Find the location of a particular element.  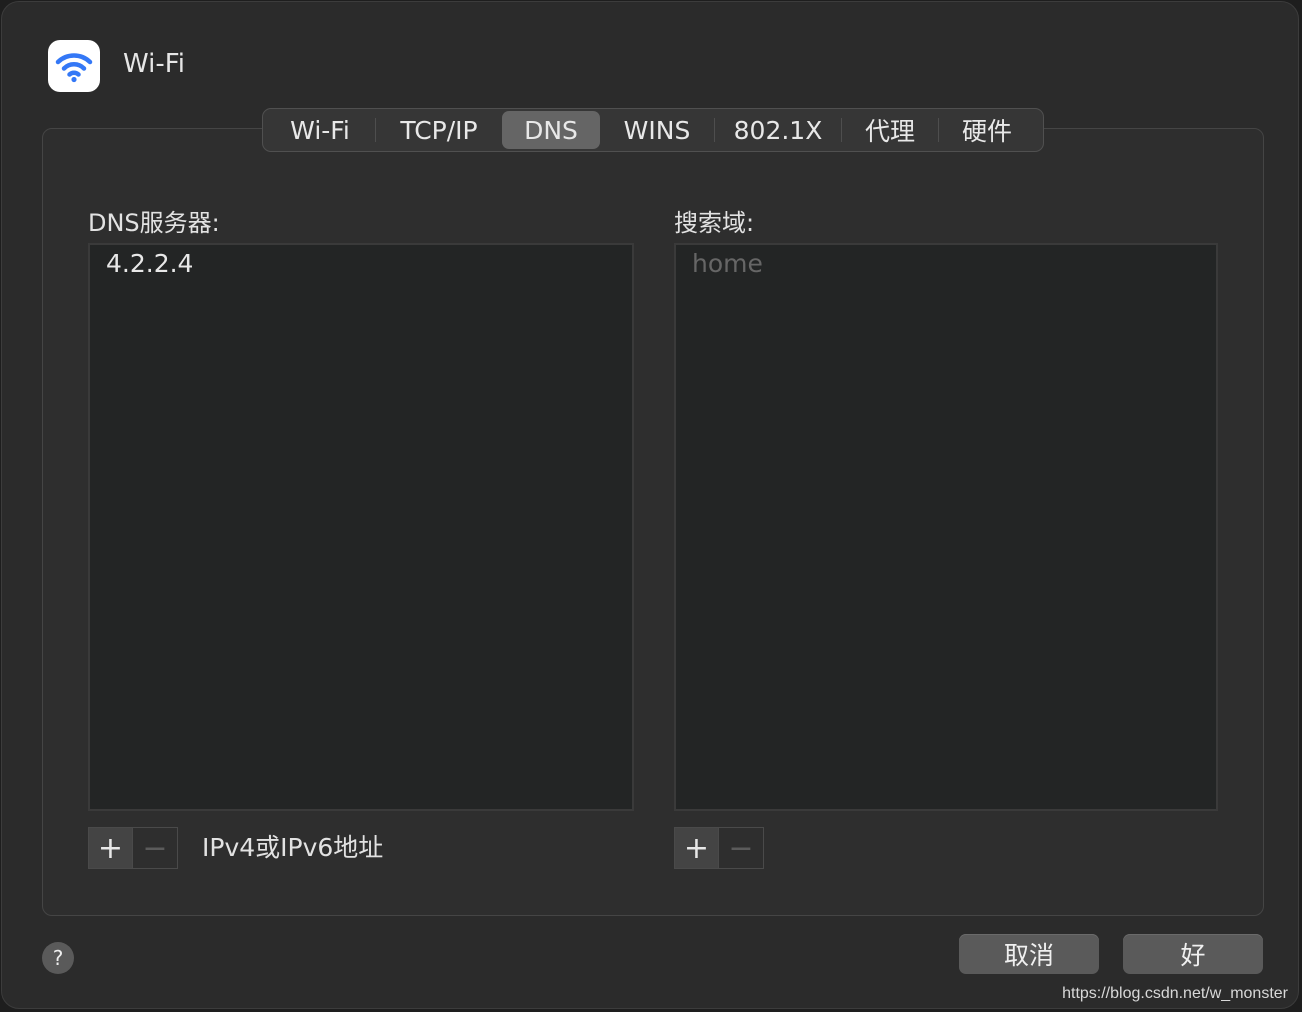

ok-button: 好 is located at coordinates (1193, 954).